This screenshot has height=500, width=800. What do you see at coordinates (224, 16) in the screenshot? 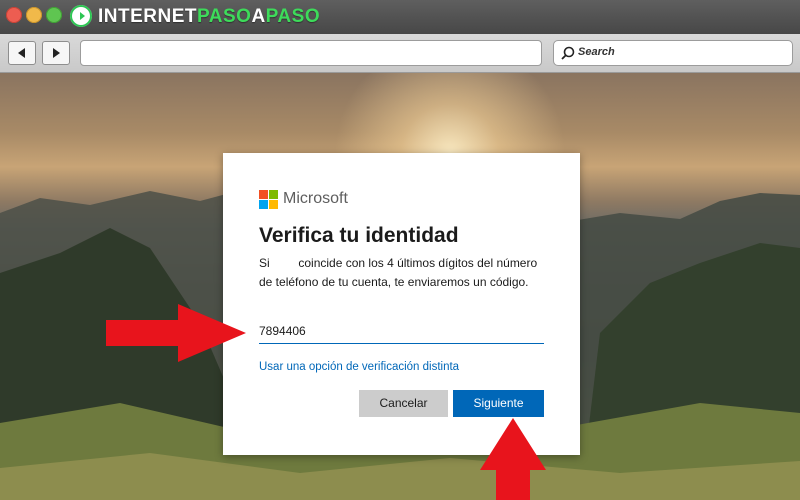
I see `brand-part-paso: PASO` at bounding box center [224, 16].